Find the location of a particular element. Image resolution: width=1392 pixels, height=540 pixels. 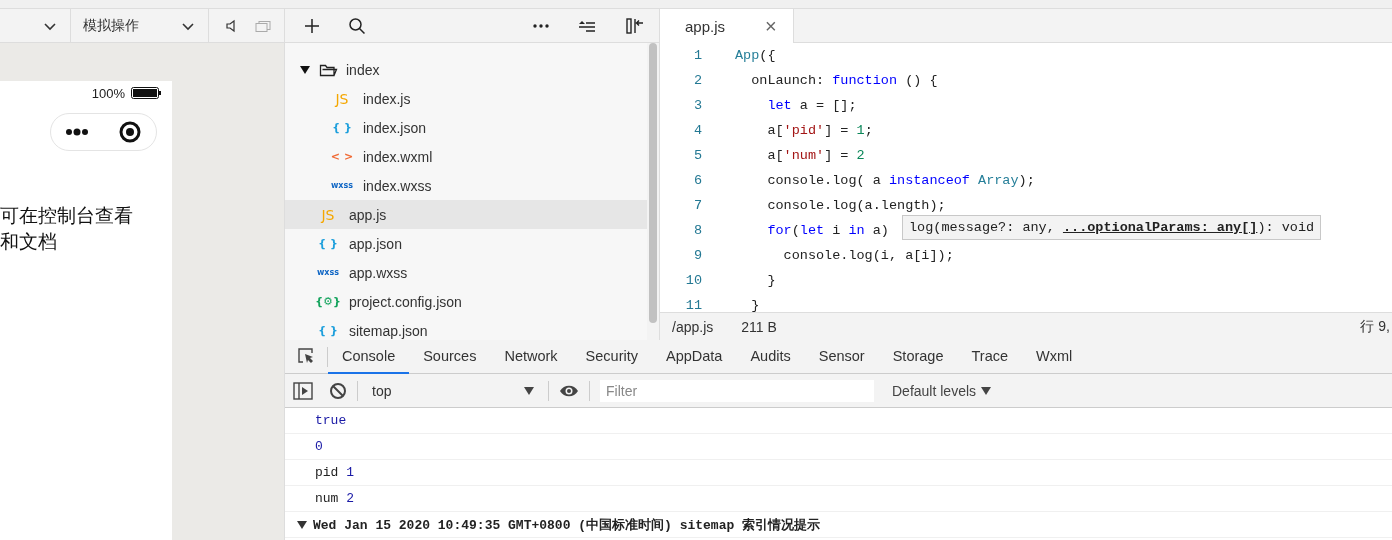

devtools-tab: Trace is located at coordinates (989, 356).